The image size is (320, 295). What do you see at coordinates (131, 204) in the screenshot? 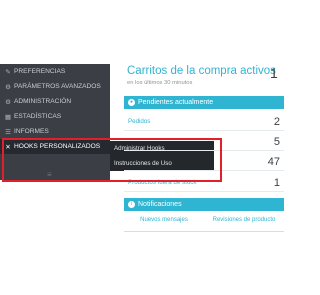
I see `info-icon: i` at bounding box center [131, 204].